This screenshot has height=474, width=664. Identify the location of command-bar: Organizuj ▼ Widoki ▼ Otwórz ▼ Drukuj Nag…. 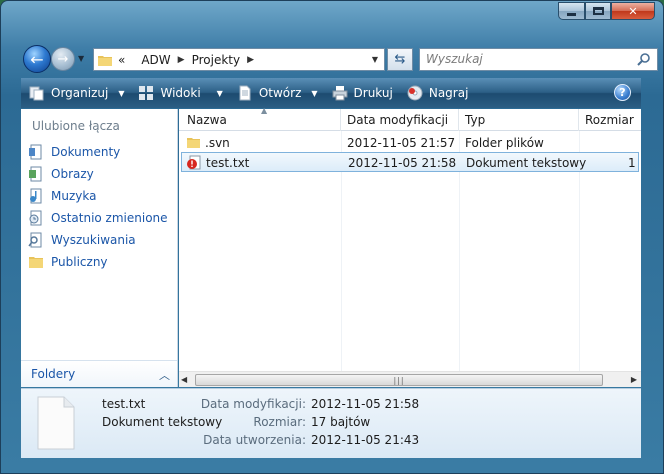
(331, 93).